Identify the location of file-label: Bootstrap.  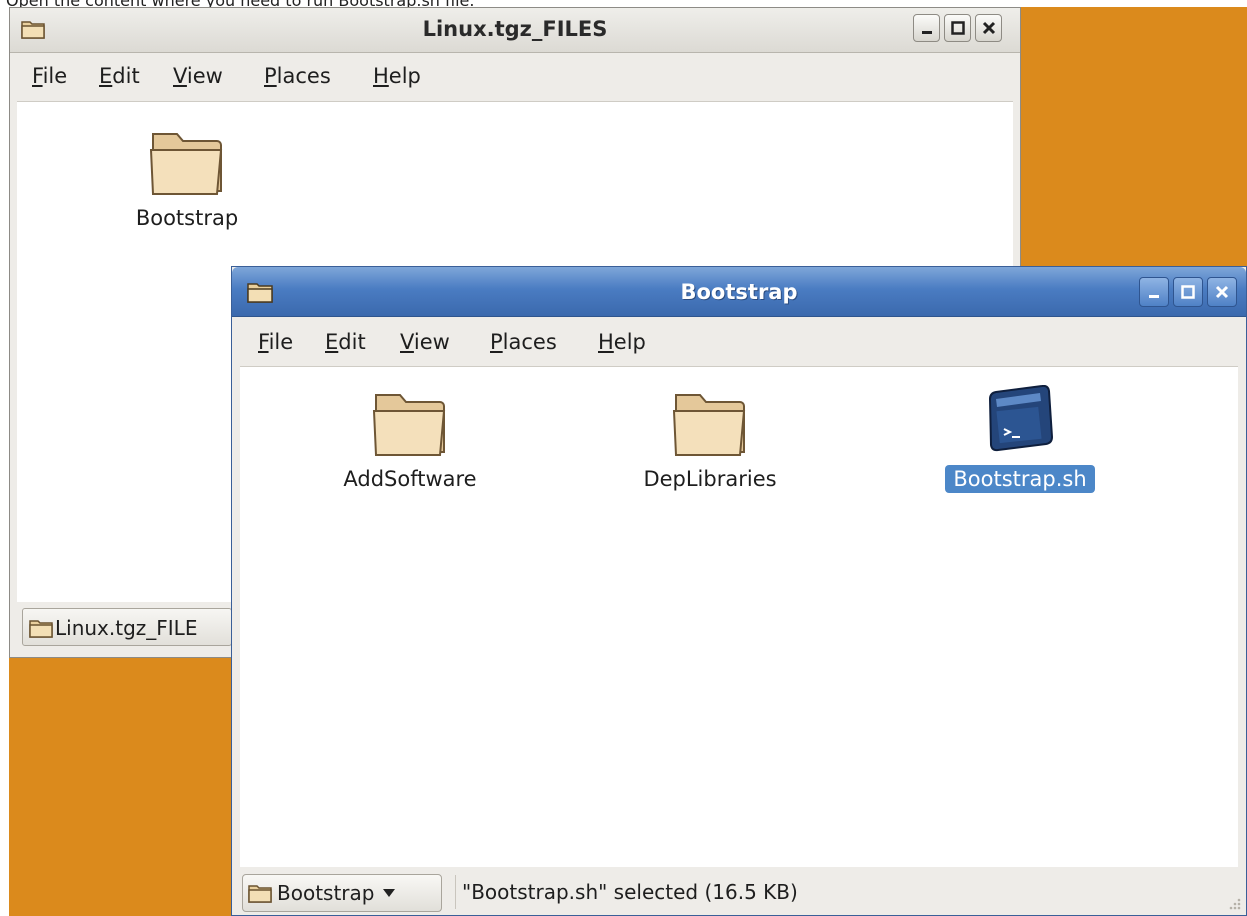
(187, 218).